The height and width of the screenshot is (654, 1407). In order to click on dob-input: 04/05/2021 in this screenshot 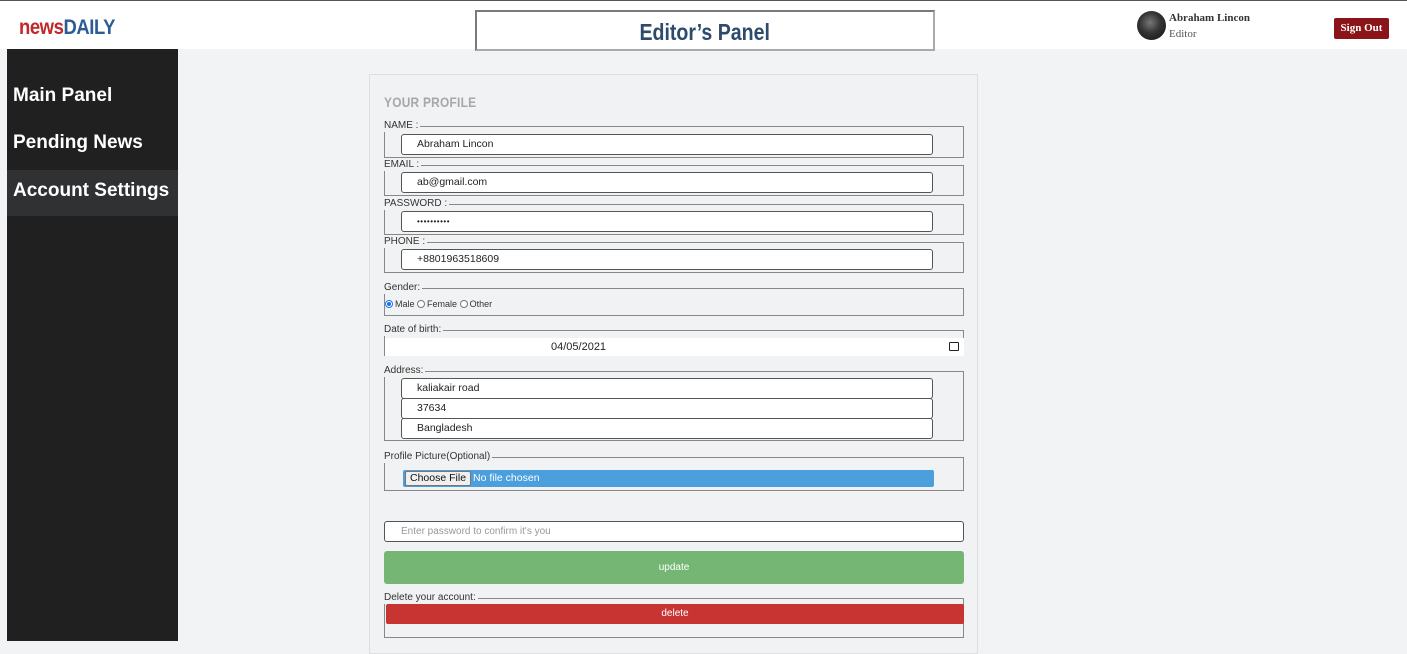, I will do `click(674, 347)`.